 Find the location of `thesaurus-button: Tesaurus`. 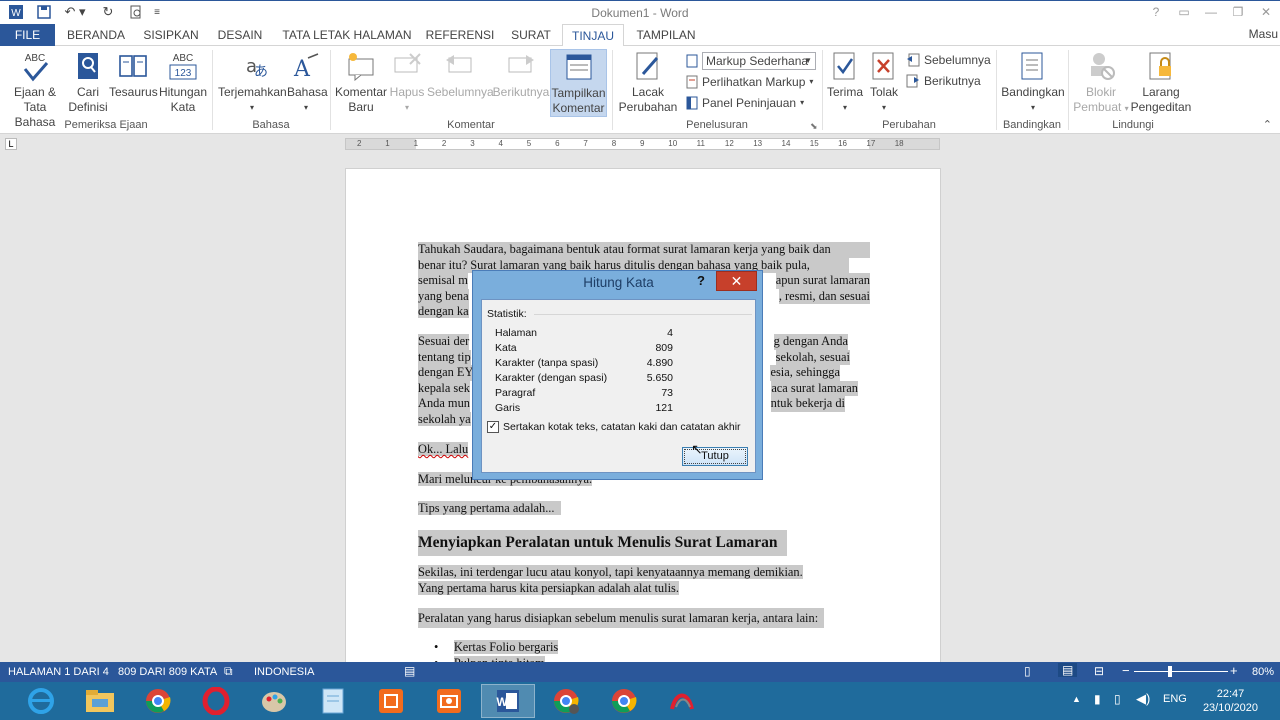

thesaurus-button: Tesaurus is located at coordinates (133, 74).